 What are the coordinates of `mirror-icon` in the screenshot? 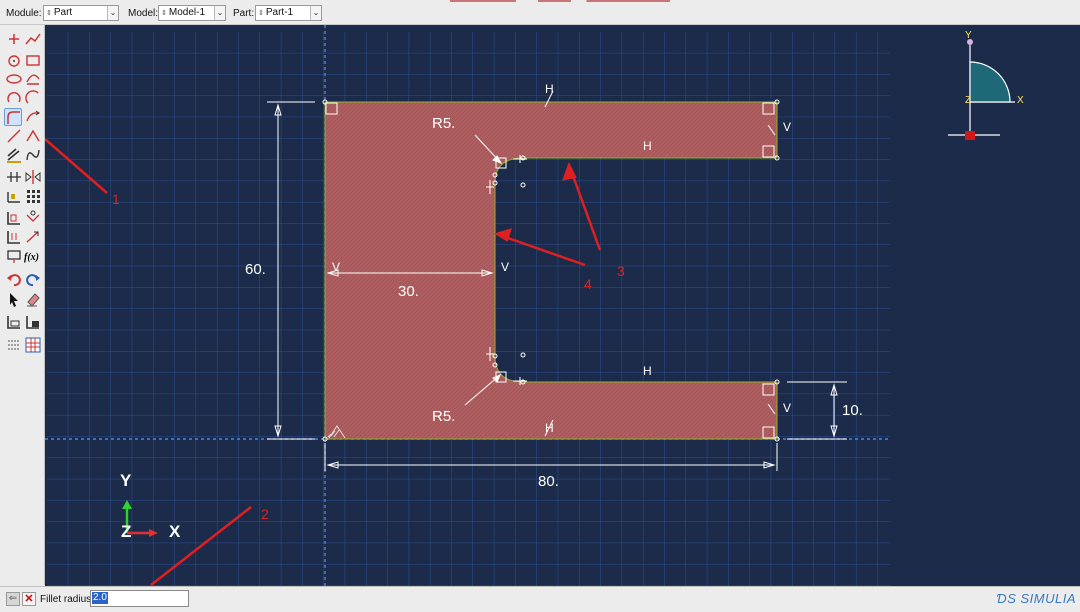 It's located at (33, 177).